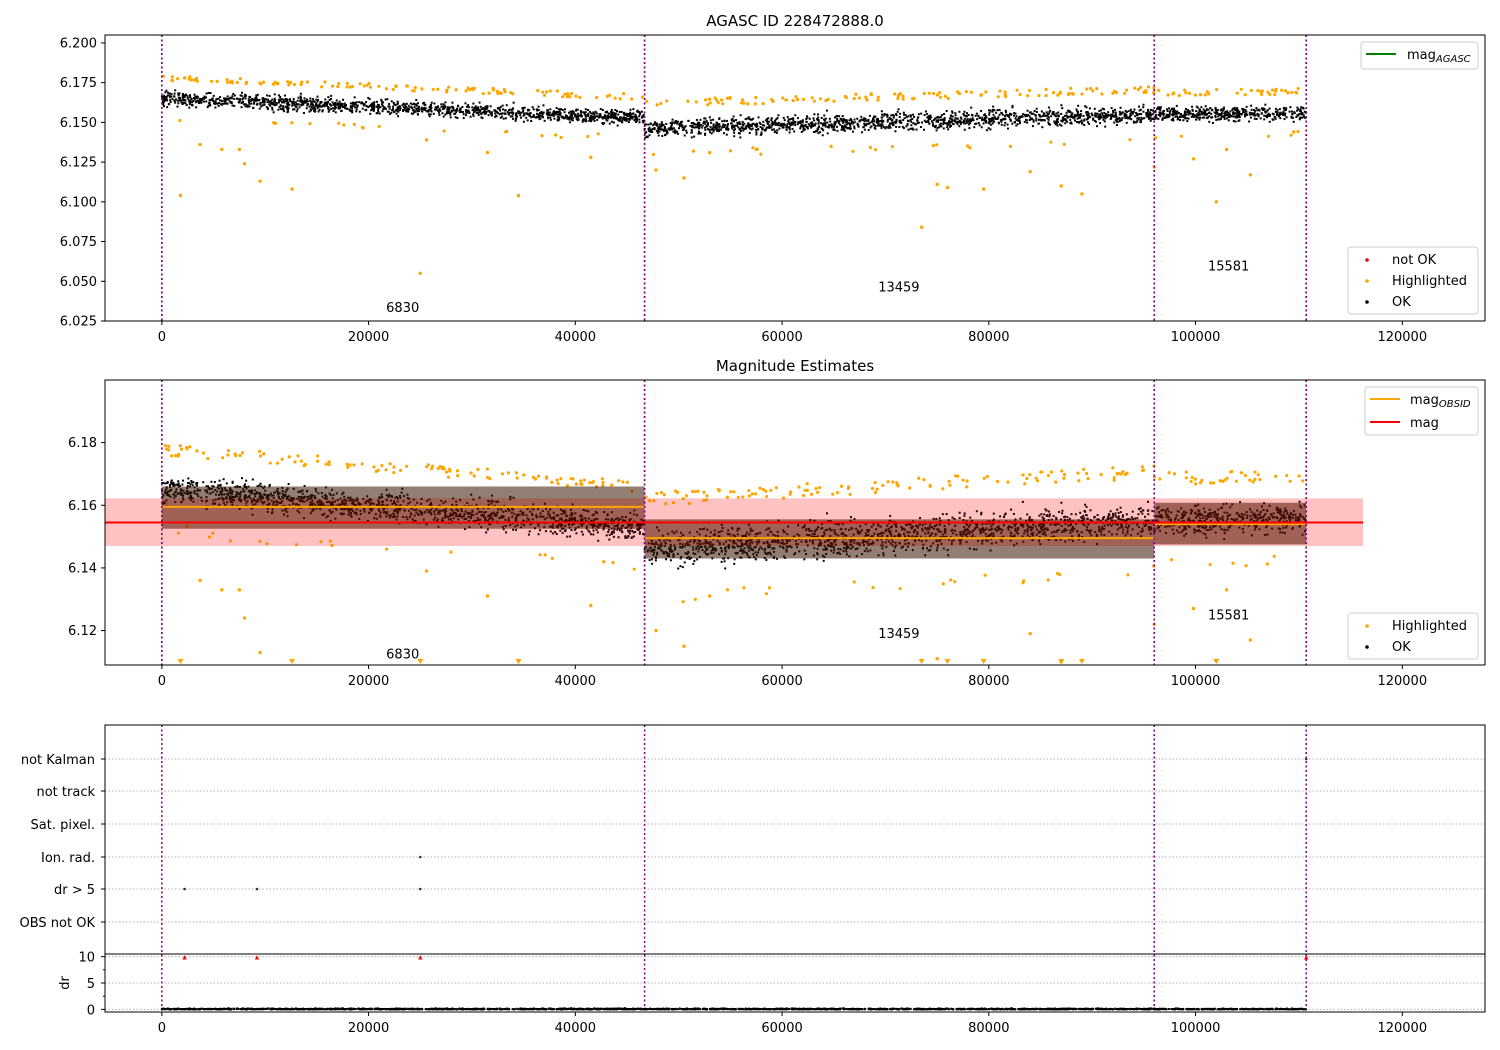 This screenshot has height=1050, width=1500. What do you see at coordinates (78, 83) in the screenshot?
I see `y-tick-label: 6.175` at bounding box center [78, 83].